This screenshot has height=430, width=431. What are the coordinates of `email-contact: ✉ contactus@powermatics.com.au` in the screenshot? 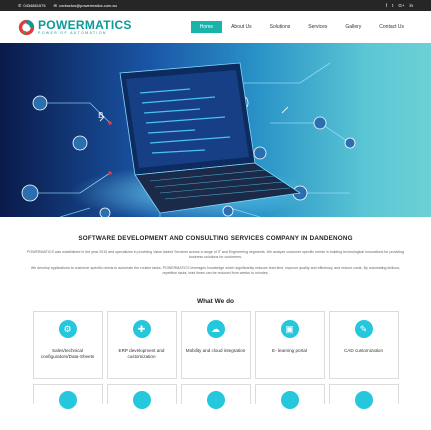 It's located at (85, 5).